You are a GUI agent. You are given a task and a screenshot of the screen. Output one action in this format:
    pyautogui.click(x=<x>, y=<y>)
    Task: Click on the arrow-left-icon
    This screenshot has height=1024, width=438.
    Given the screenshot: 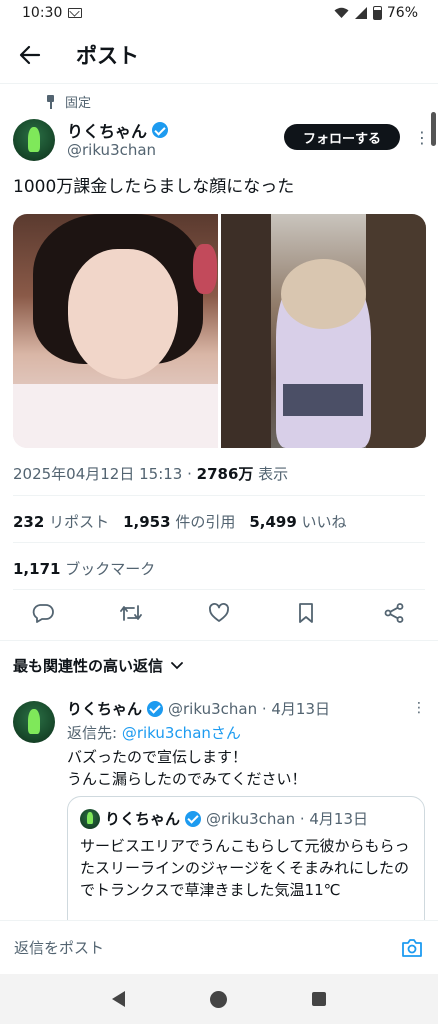 What is the action you would take?
    pyautogui.click(x=30, y=54)
    